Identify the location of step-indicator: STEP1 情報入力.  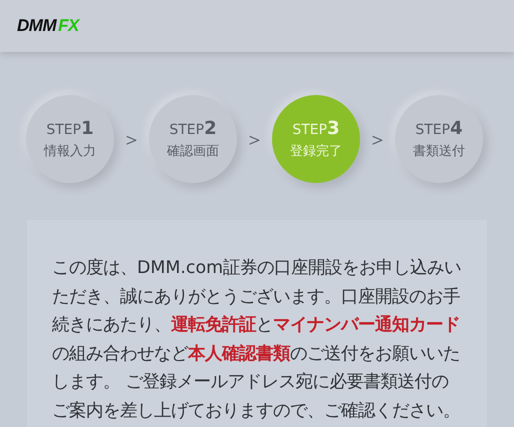
(70, 139).